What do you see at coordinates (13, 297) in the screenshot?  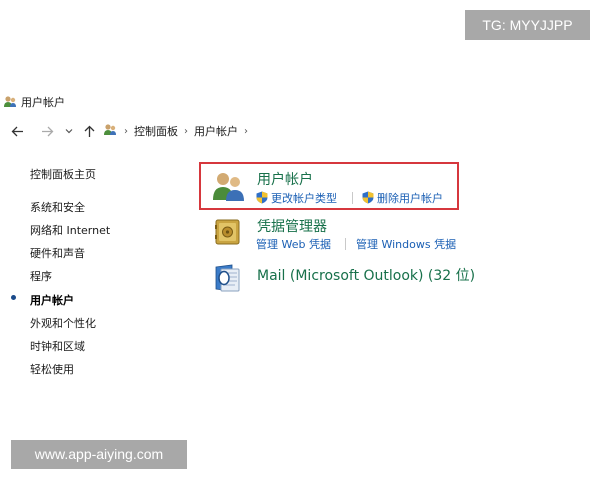 I see `active-item-bullet` at bounding box center [13, 297].